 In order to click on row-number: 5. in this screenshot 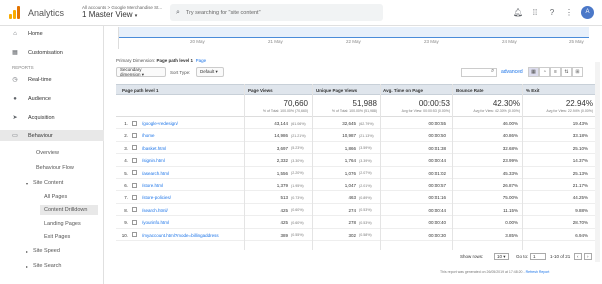, I will do `click(126, 173)`.